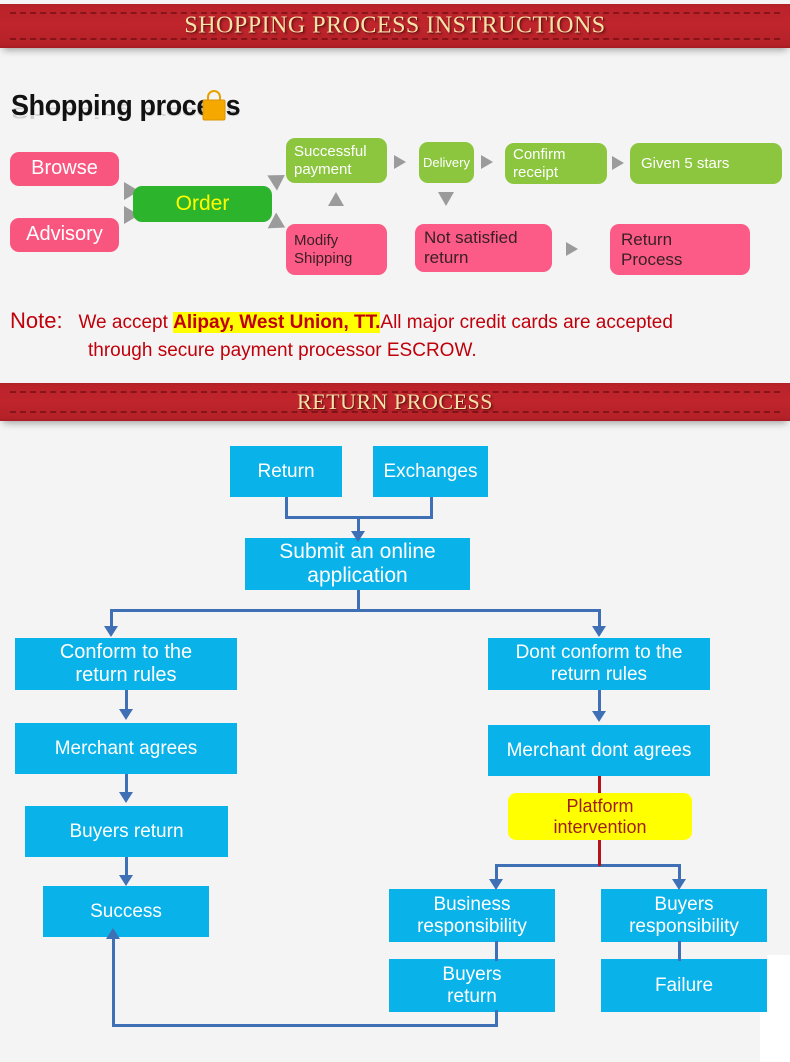  I want to click on note-text-after: All major credit cards are accepted, so click(526, 322).